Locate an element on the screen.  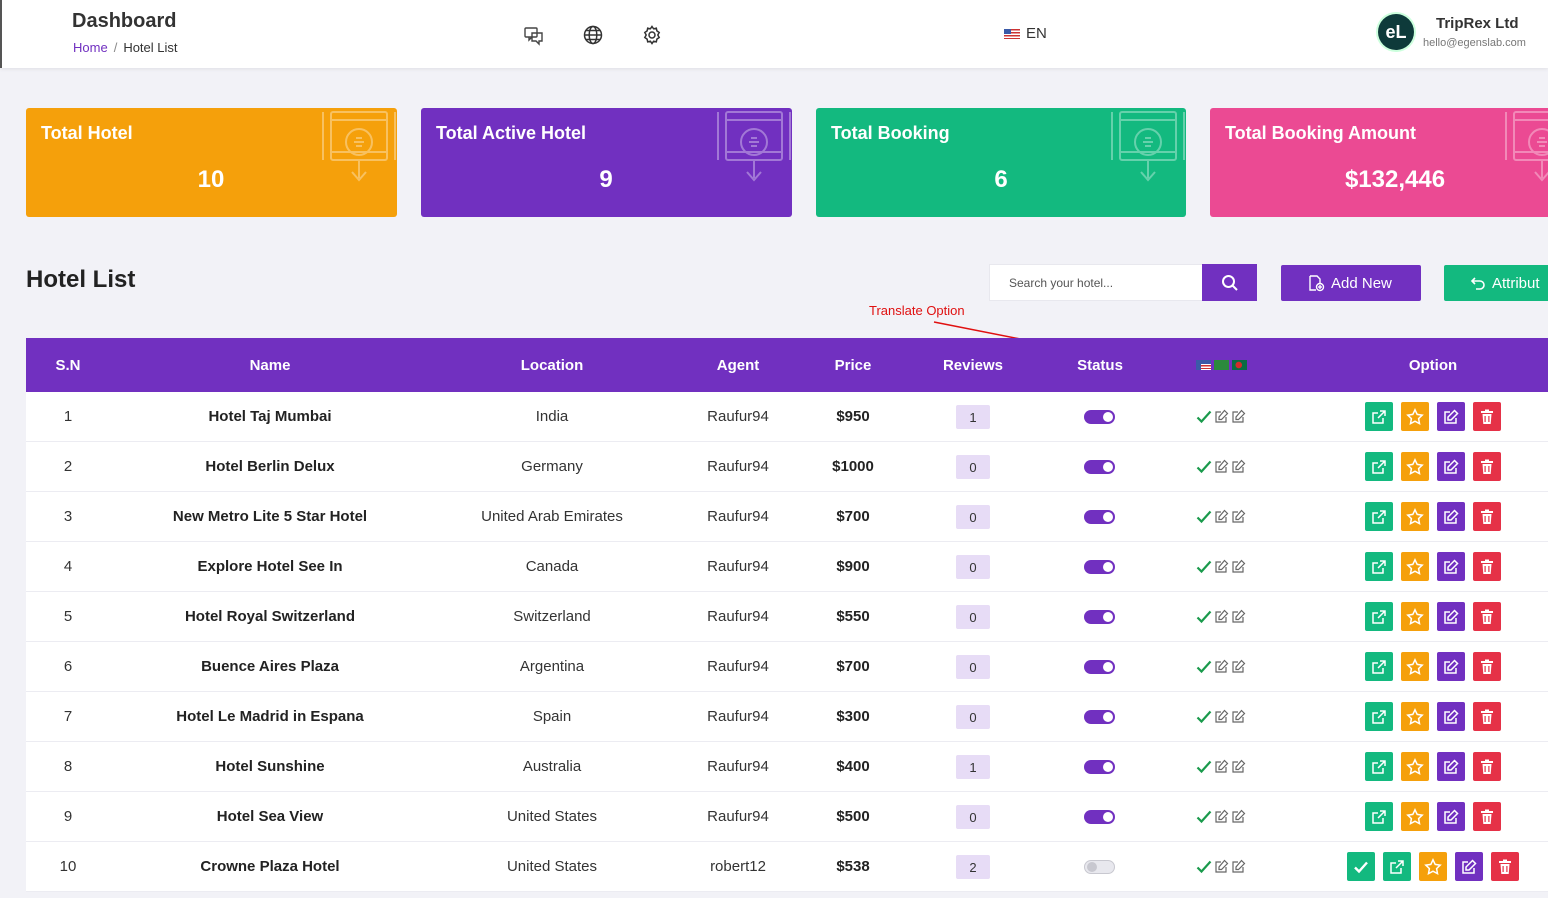
chat-icon is located at coordinates (534, 35).